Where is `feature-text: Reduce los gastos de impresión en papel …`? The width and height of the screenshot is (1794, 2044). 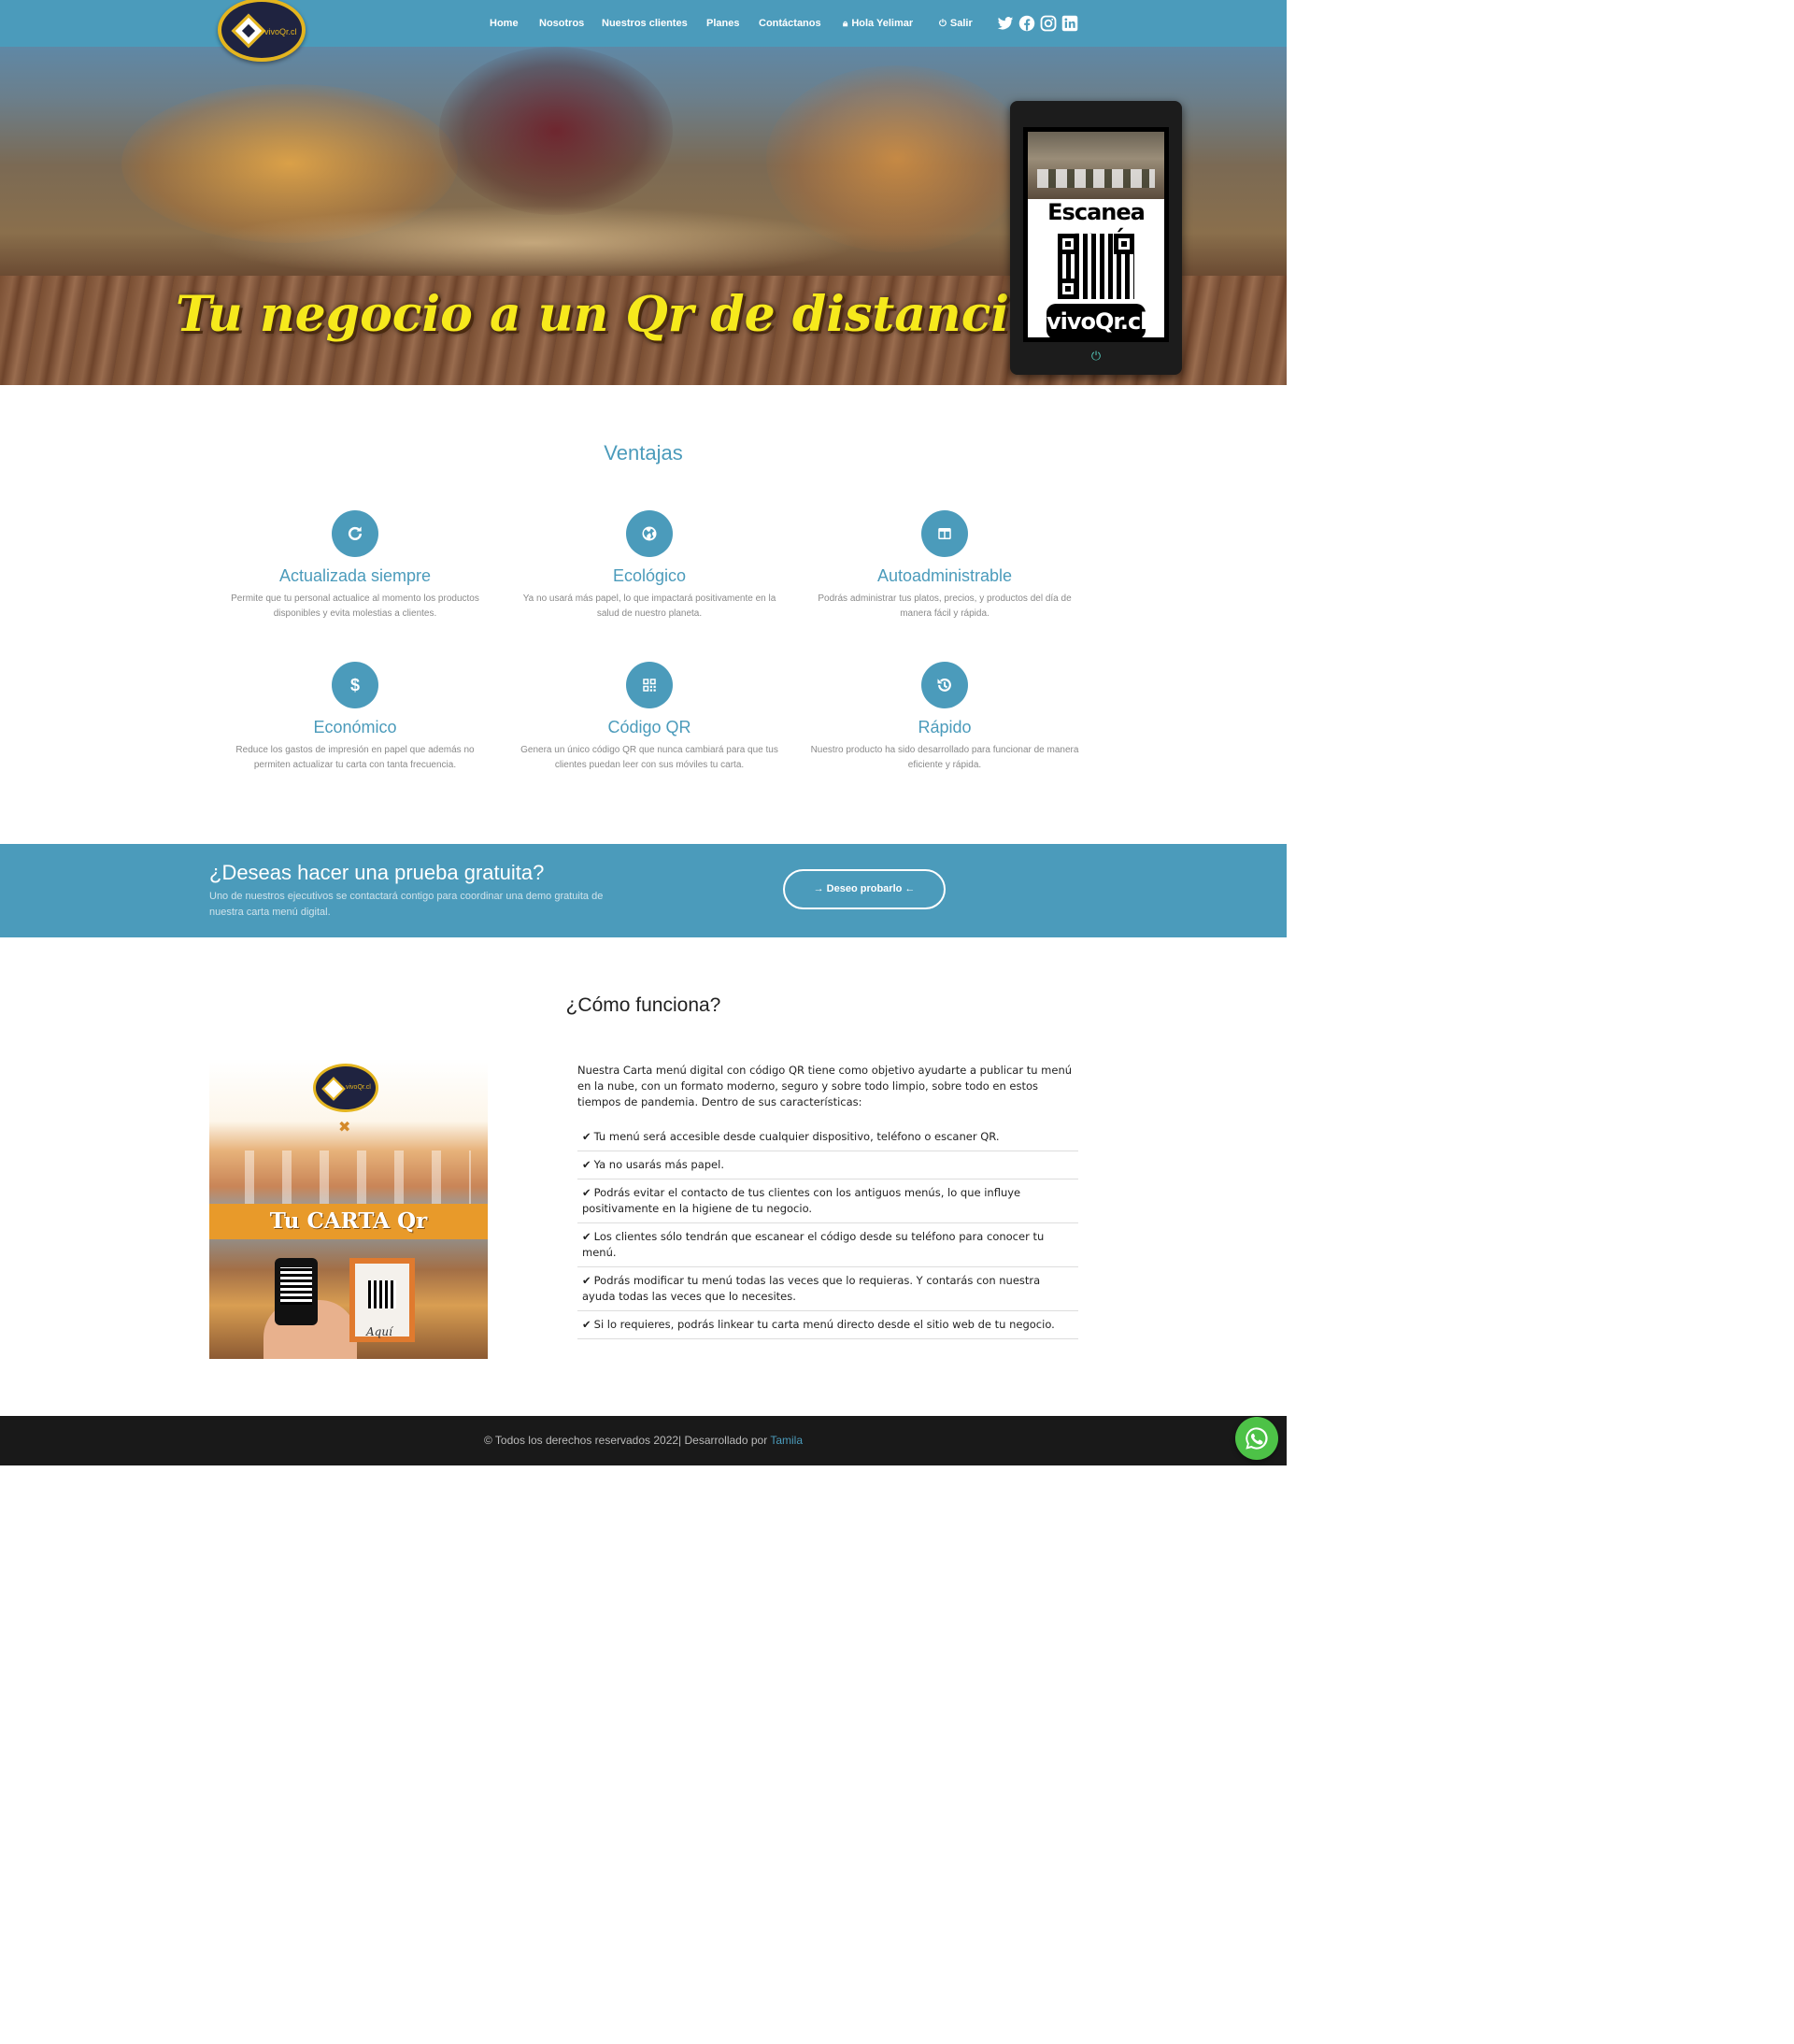 feature-text: Reduce los gastos de impresión en papel … is located at coordinates (355, 757).